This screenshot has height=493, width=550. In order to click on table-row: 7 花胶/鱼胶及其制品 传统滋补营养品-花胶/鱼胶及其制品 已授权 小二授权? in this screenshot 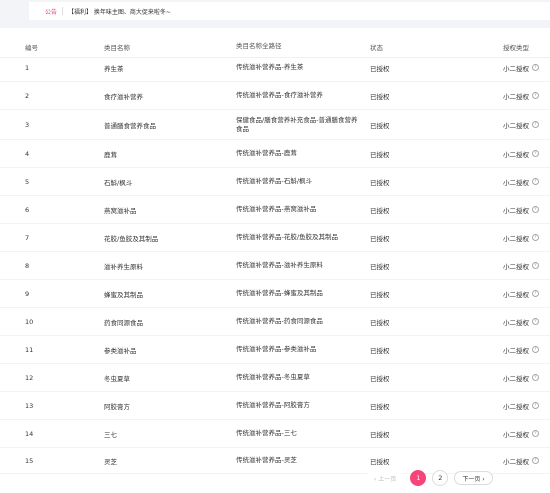, I will do `click(275, 238)`.